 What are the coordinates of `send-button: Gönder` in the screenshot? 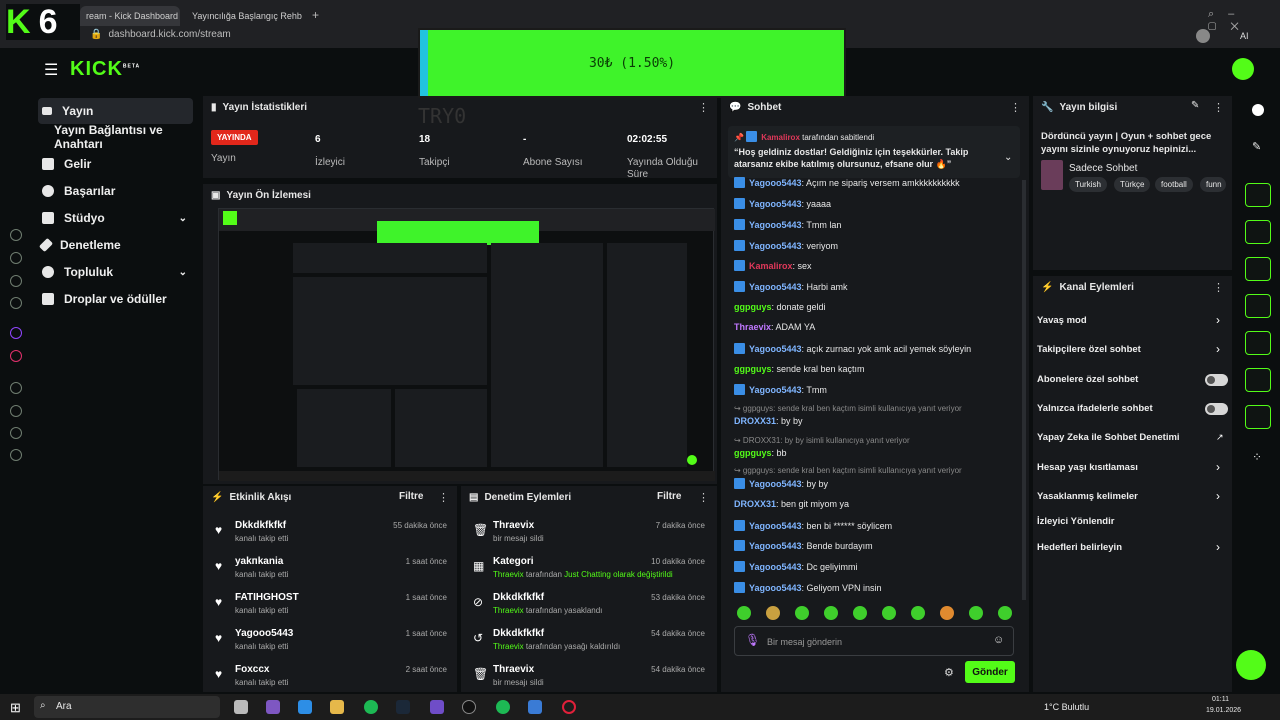 It's located at (990, 672).